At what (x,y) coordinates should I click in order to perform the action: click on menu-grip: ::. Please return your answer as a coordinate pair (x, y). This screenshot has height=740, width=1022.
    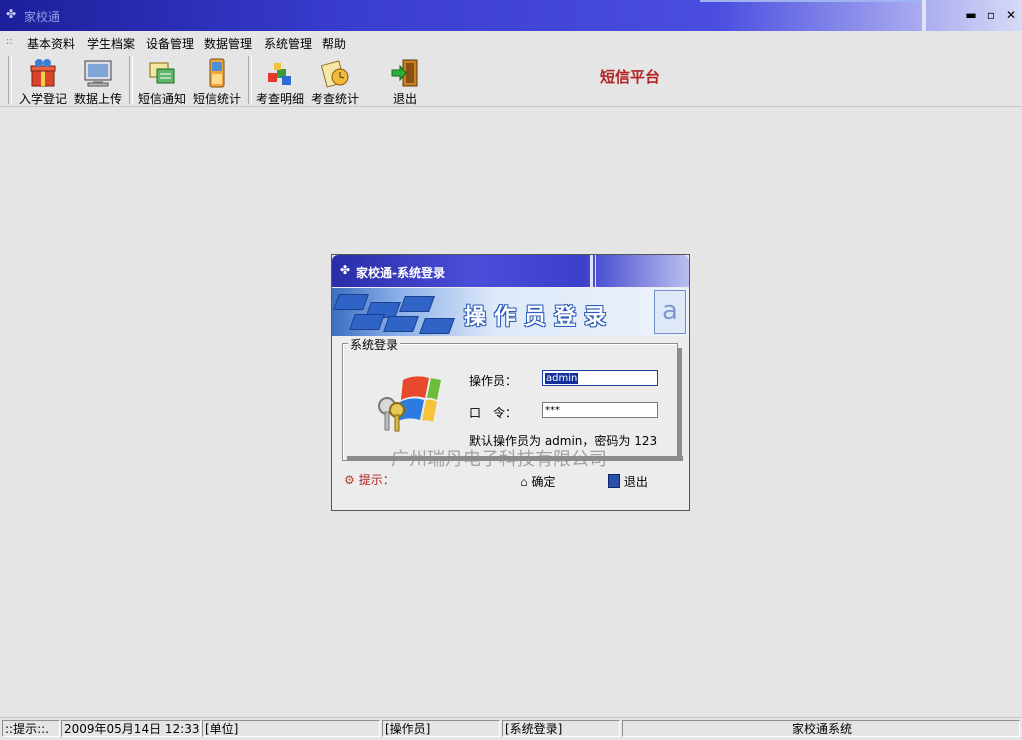
    Looking at the image, I should click on (9, 41).